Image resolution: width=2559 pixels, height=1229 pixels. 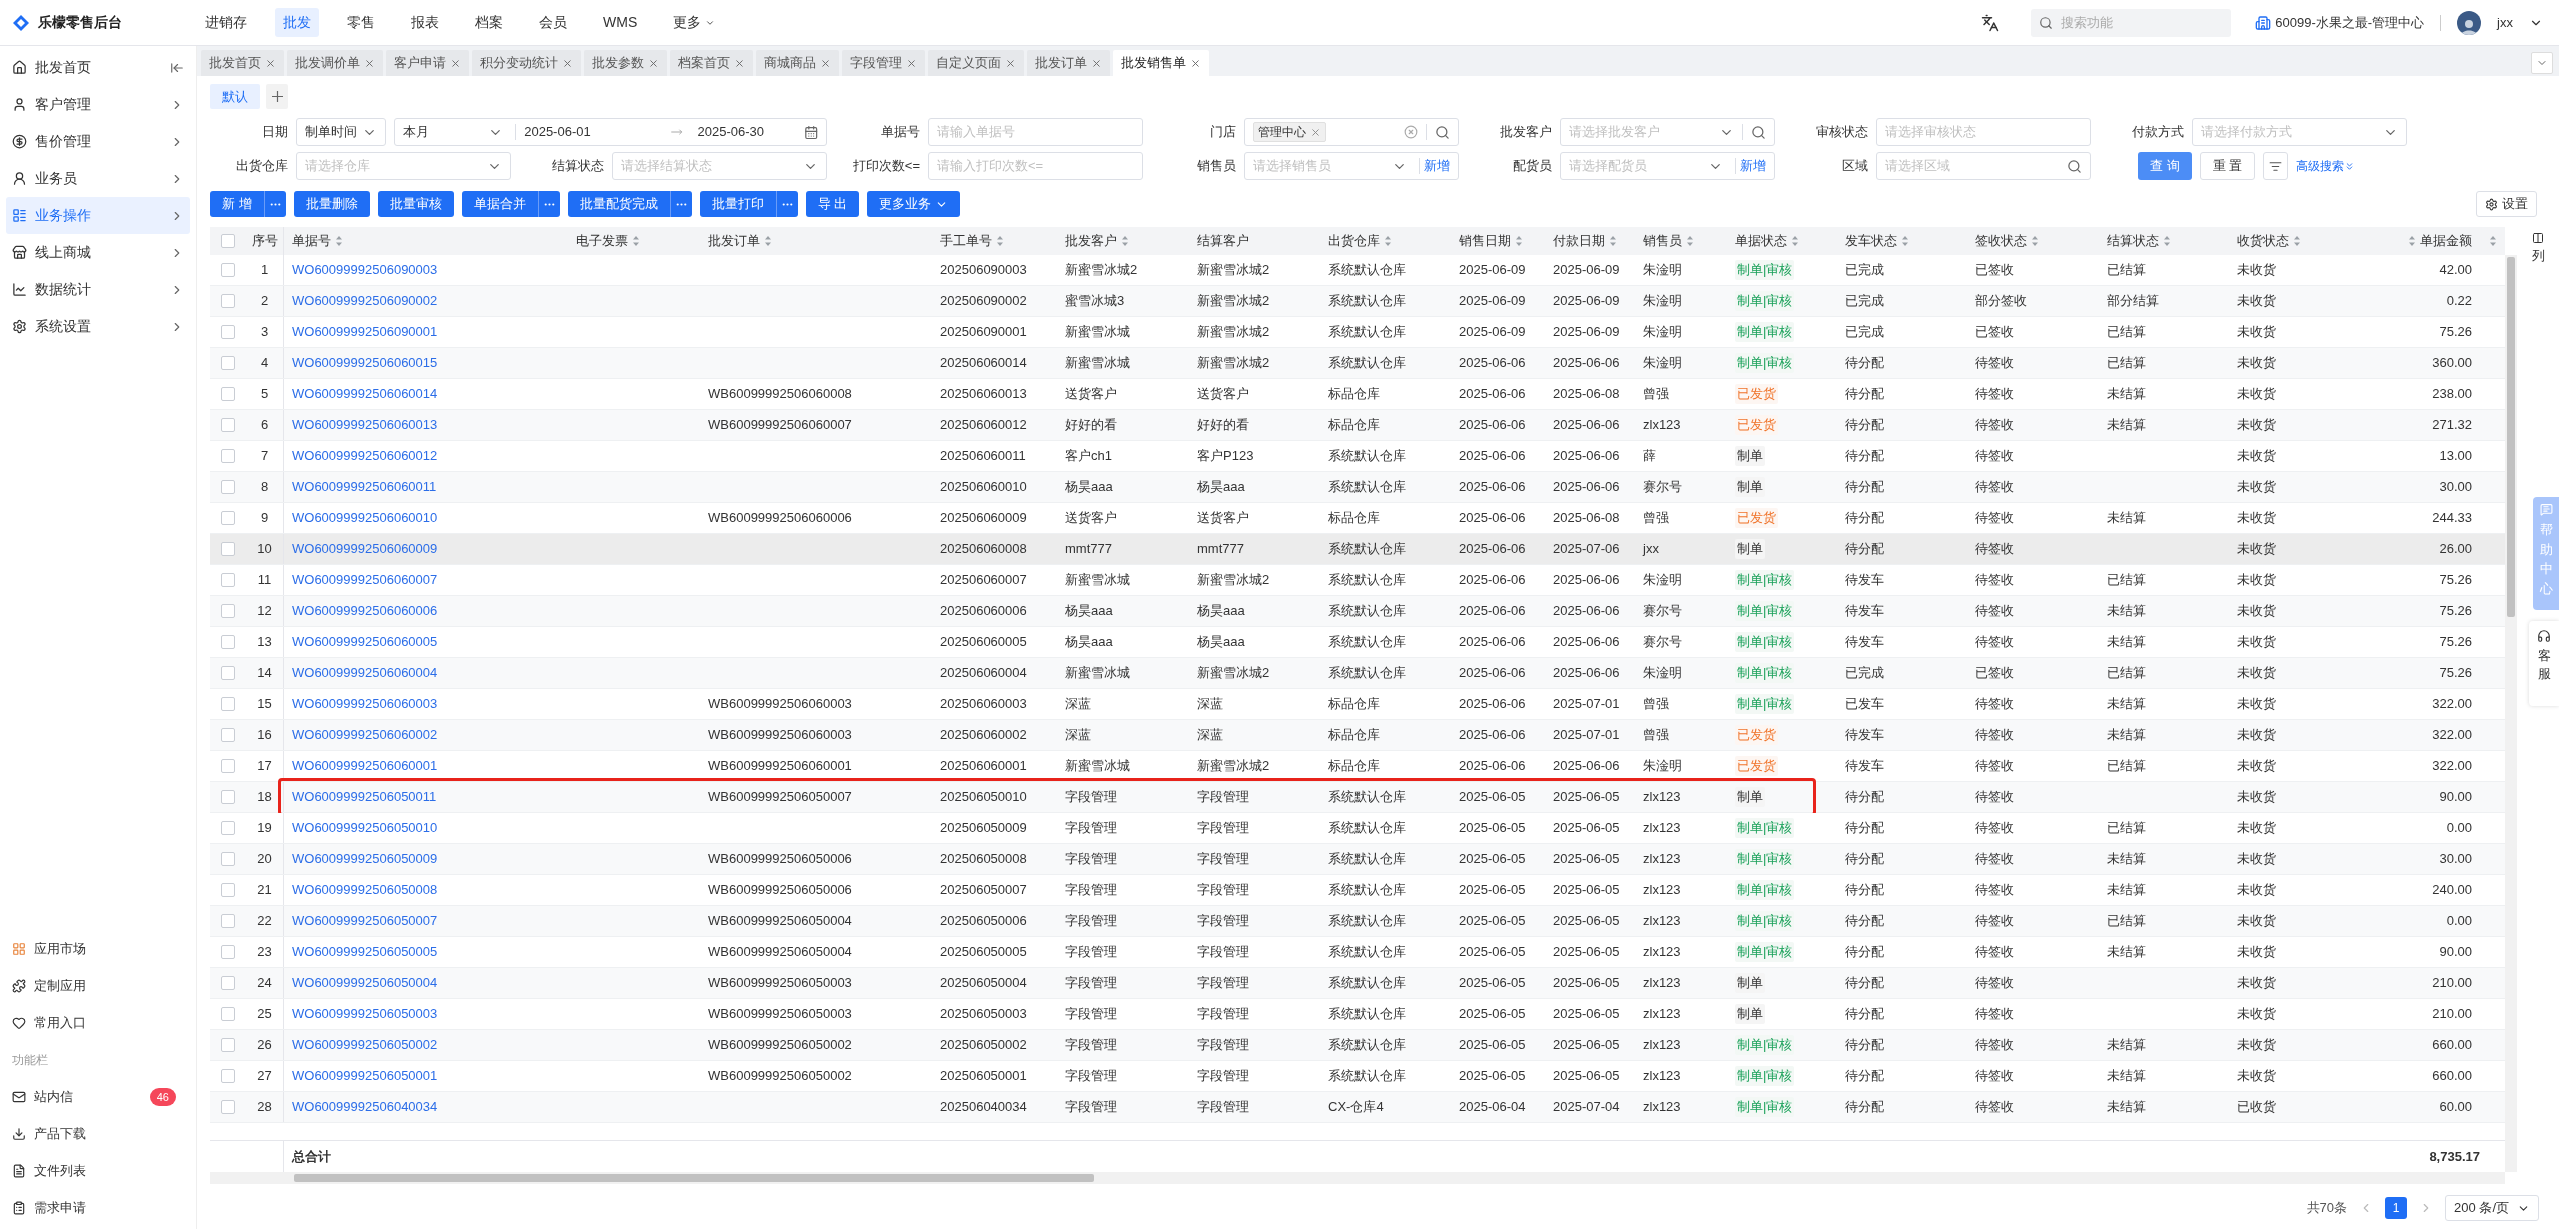 I want to click on document-link: WO60099992506050001, so click(x=365, y=1076).